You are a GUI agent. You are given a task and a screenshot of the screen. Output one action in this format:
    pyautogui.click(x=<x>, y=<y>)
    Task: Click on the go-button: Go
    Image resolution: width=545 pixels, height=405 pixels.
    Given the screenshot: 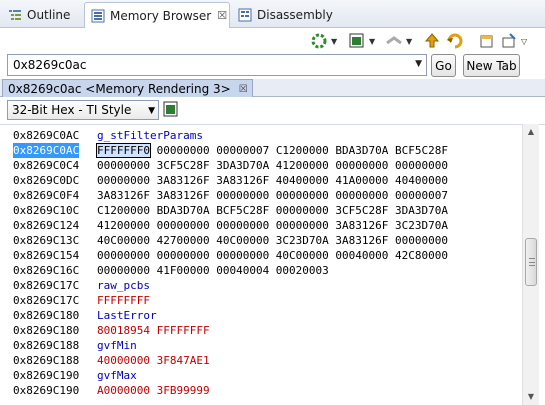 What is the action you would take?
    pyautogui.click(x=443, y=65)
    